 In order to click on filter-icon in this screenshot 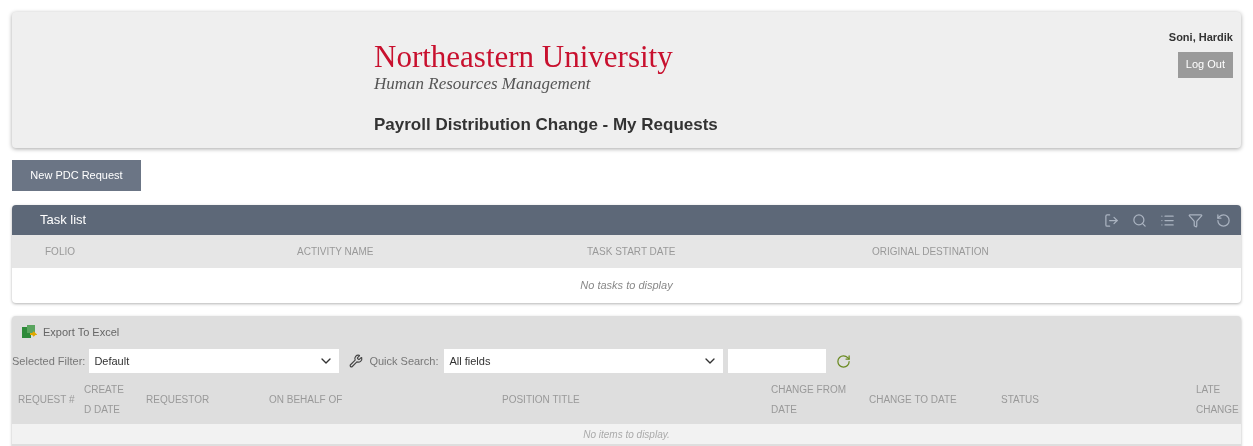, I will do `click(1195, 220)`.